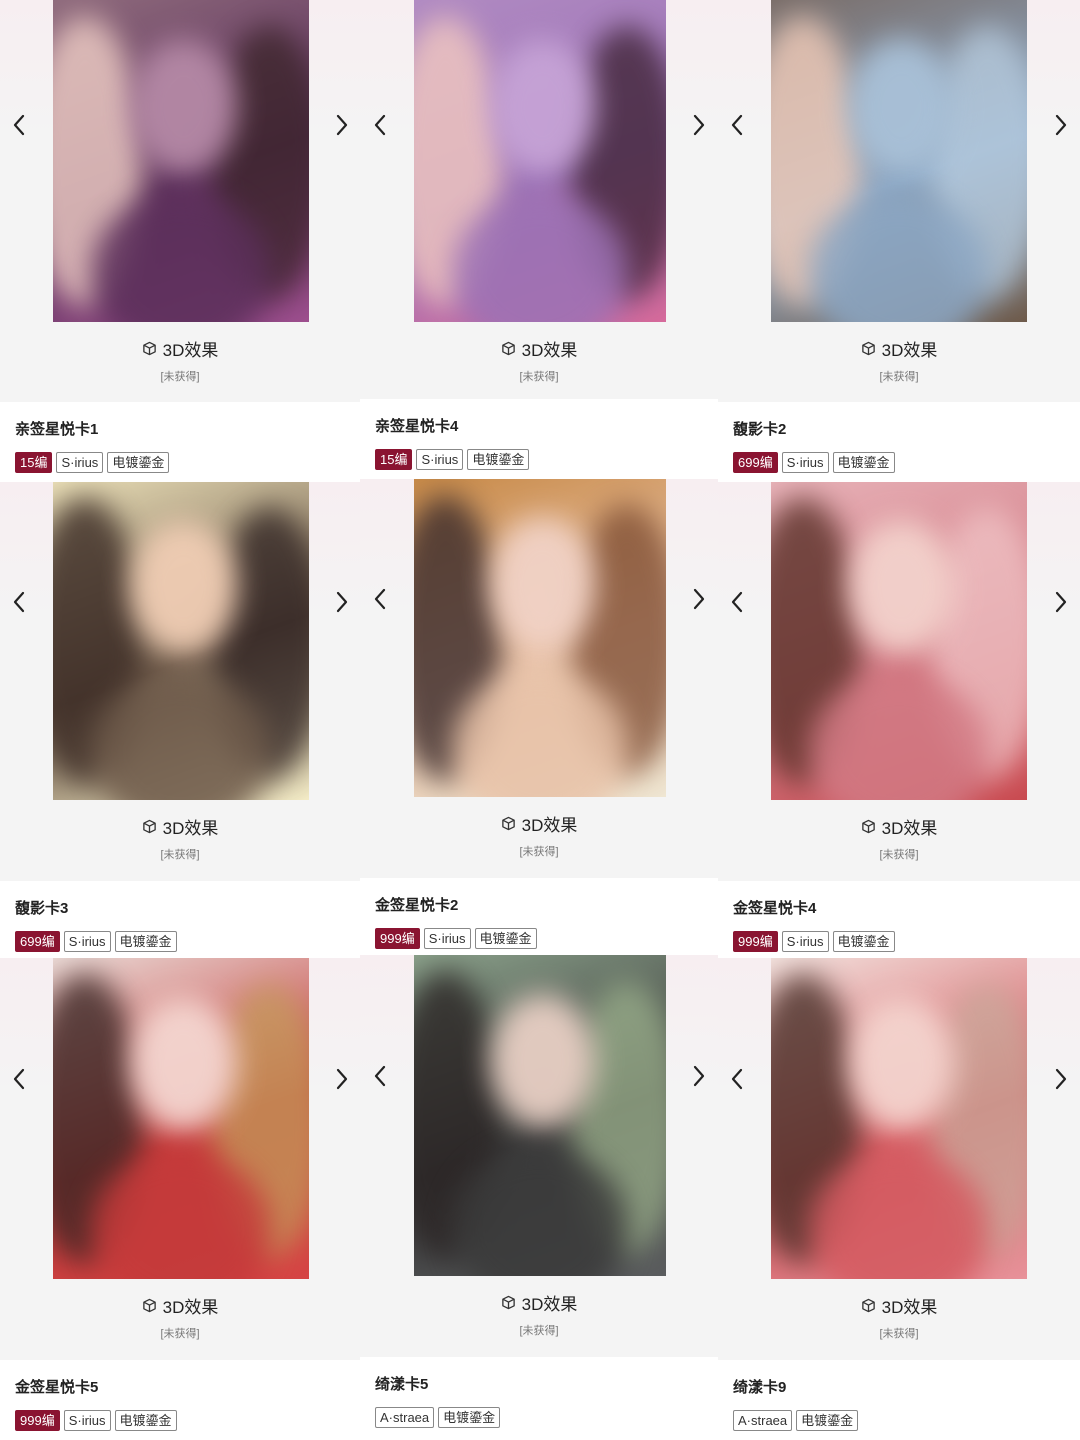  I want to click on card-tags: 999编 S·irius 电镀鎏金, so click(456, 938).